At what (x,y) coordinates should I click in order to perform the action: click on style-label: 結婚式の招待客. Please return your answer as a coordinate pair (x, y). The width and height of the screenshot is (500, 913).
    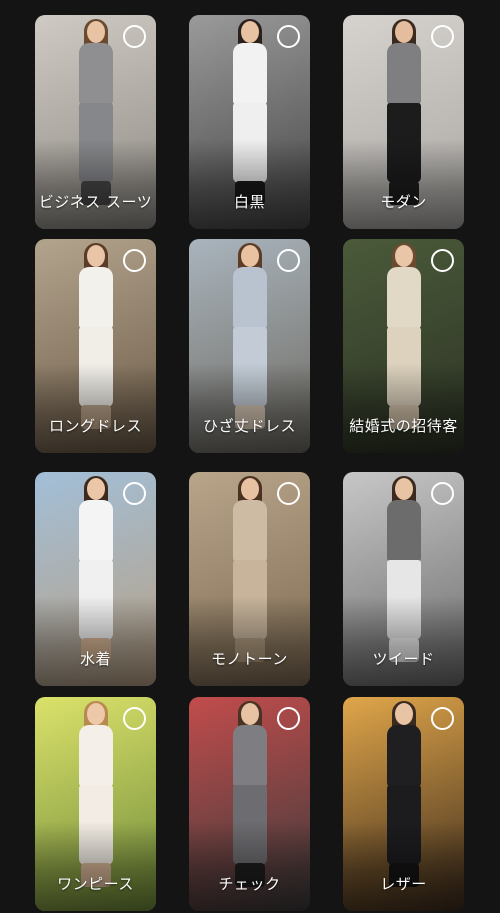
    Looking at the image, I should click on (403, 426).